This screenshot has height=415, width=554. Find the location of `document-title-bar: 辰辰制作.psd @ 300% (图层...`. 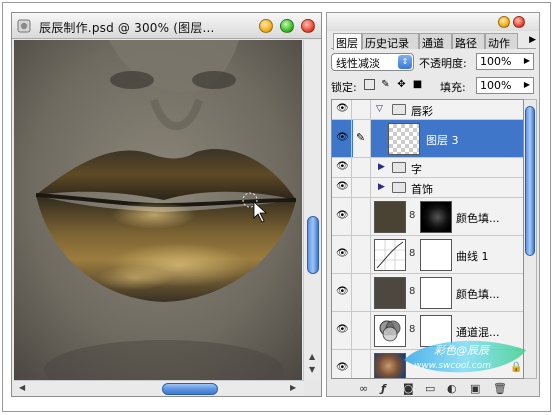

document-title-bar: 辰辰制作.psd @ 300% (图层... is located at coordinates (166, 26).